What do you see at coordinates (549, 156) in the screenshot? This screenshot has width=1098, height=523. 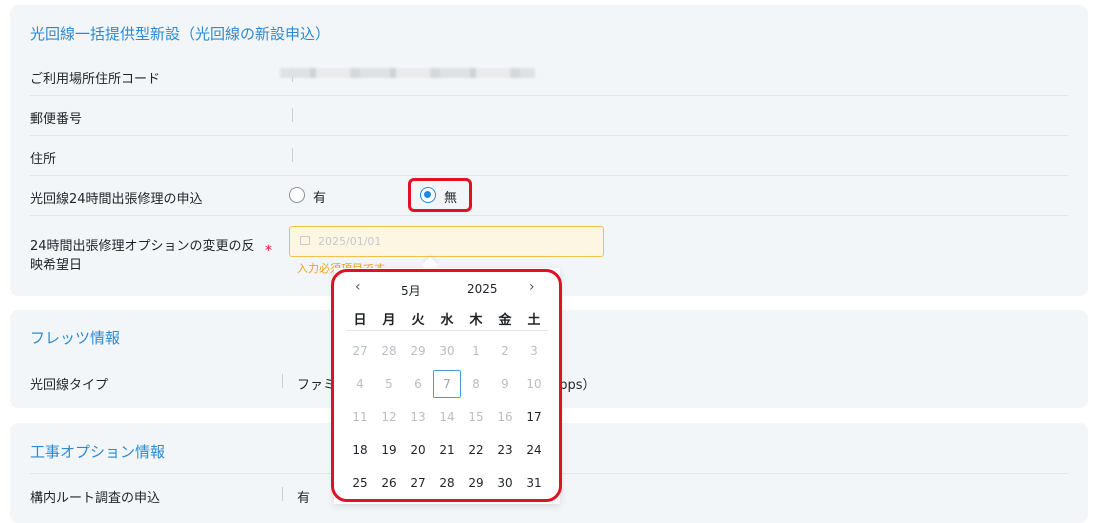 I see `row-address: 住所` at bounding box center [549, 156].